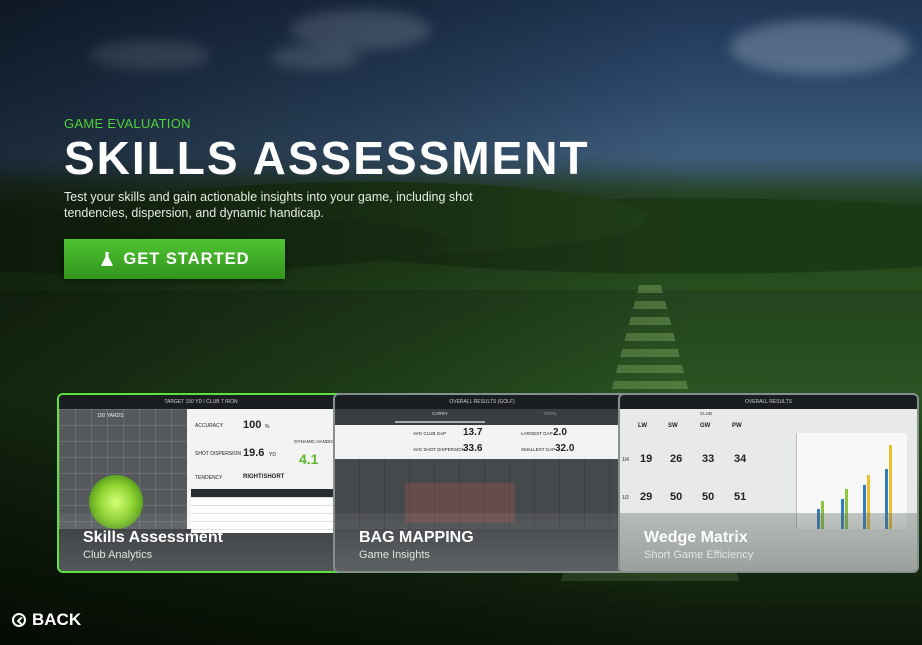 The image size is (922, 645). What do you see at coordinates (696, 537) in the screenshot?
I see `card-title: Wedge Matrix` at bounding box center [696, 537].